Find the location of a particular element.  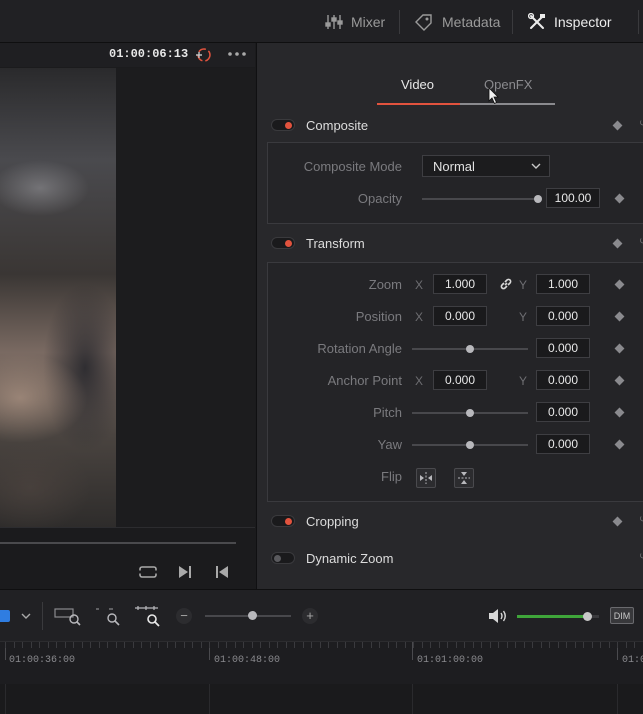

grid-line is located at coordinates (209, 699).